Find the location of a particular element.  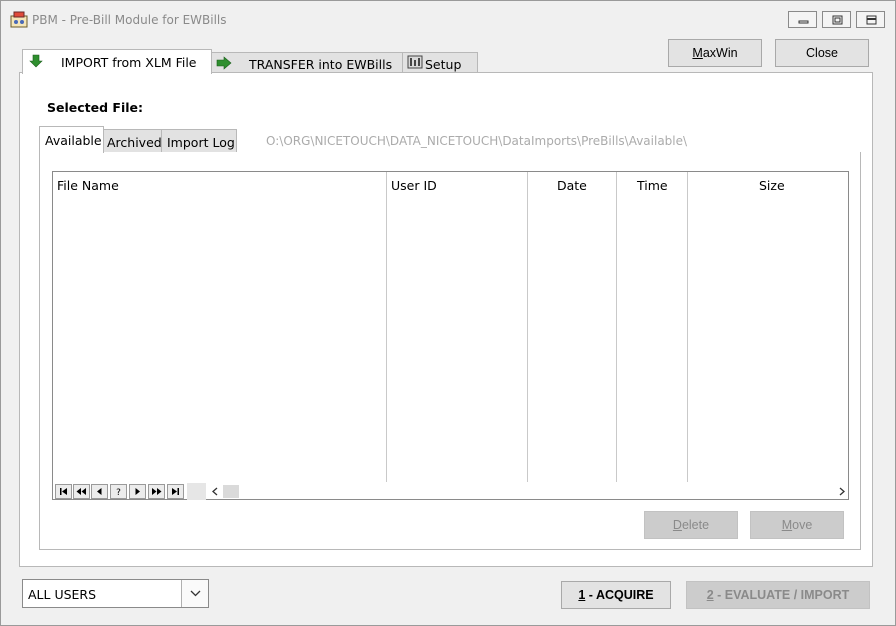

delete-button: Delete is located at coordinates (691, 525).